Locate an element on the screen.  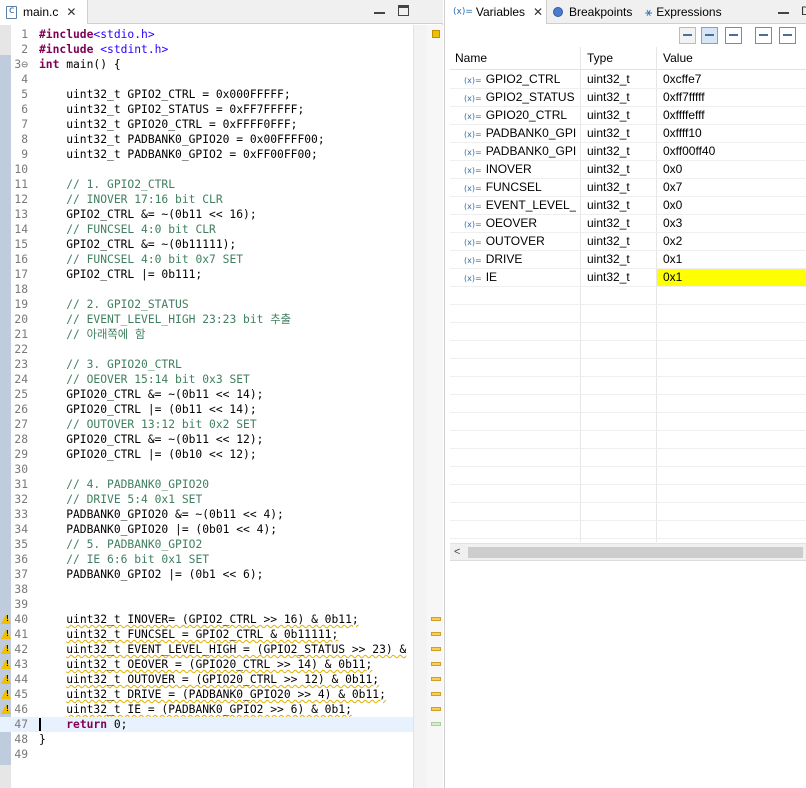
horizontal-scrollbar: < is located at coordinates (628, 551).